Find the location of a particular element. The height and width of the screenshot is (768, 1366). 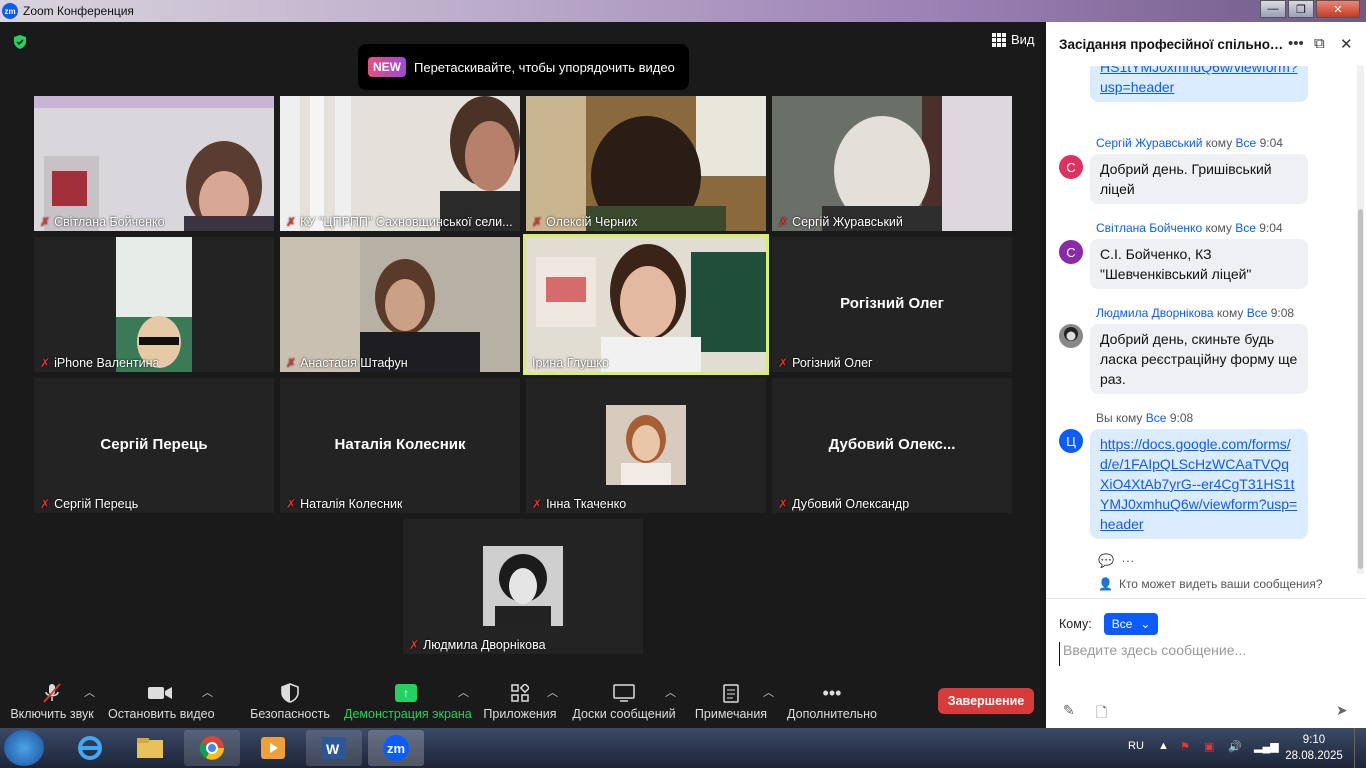

chat-message-bubble: С.І. Бойченко, КЗ "Шевченківський ліцей" is located at coordinates (1199, 264).